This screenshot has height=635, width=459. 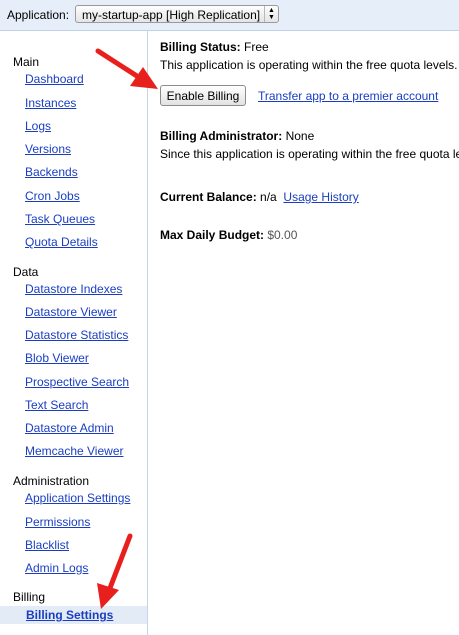 I want to click on billing-status-value: Free, so click(x=256, y=47).